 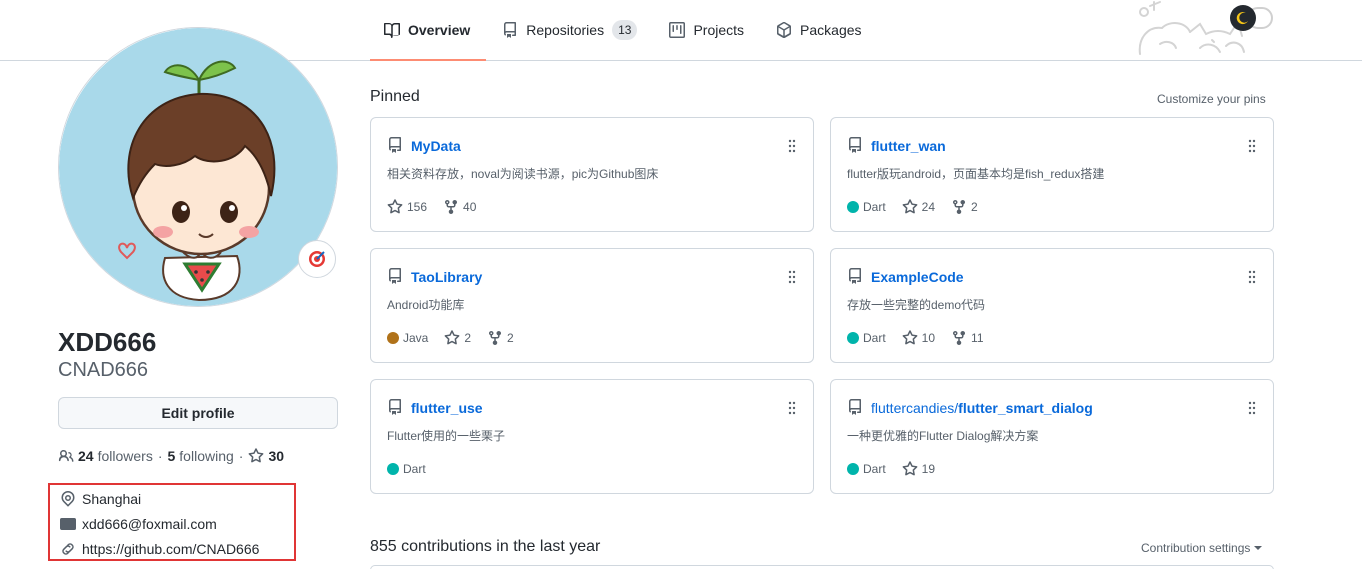 I want to click on avatar, so click(x=198, y=167).